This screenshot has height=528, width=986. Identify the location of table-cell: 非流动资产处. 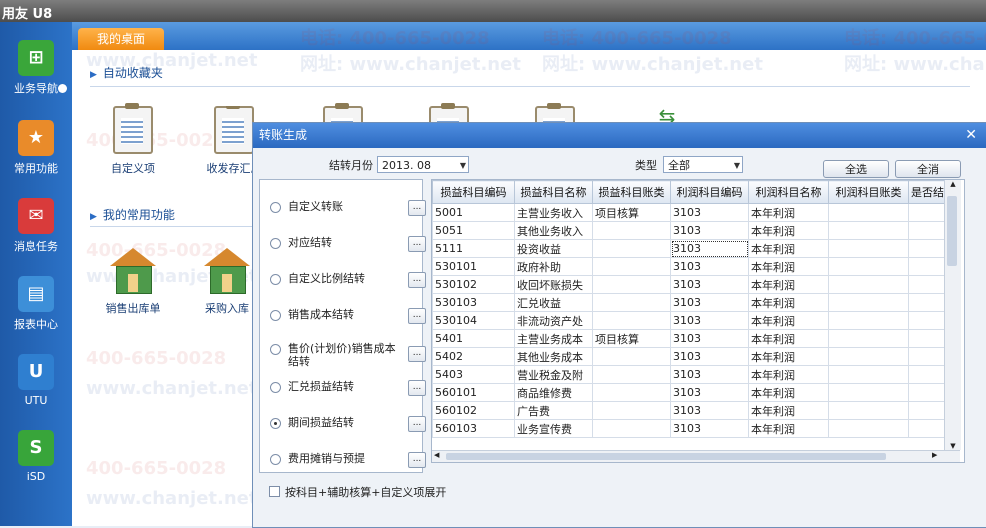
(553, 320).